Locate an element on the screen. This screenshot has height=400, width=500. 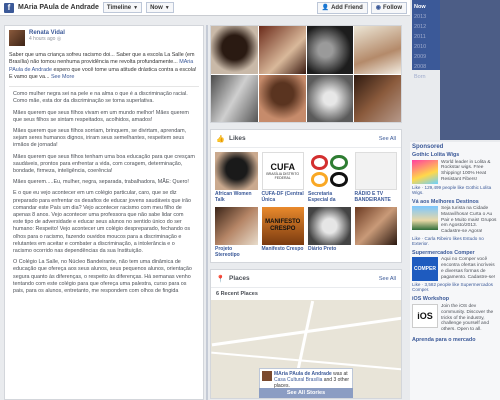
page-name: Diário Preto is located at coordinates (329, 249).